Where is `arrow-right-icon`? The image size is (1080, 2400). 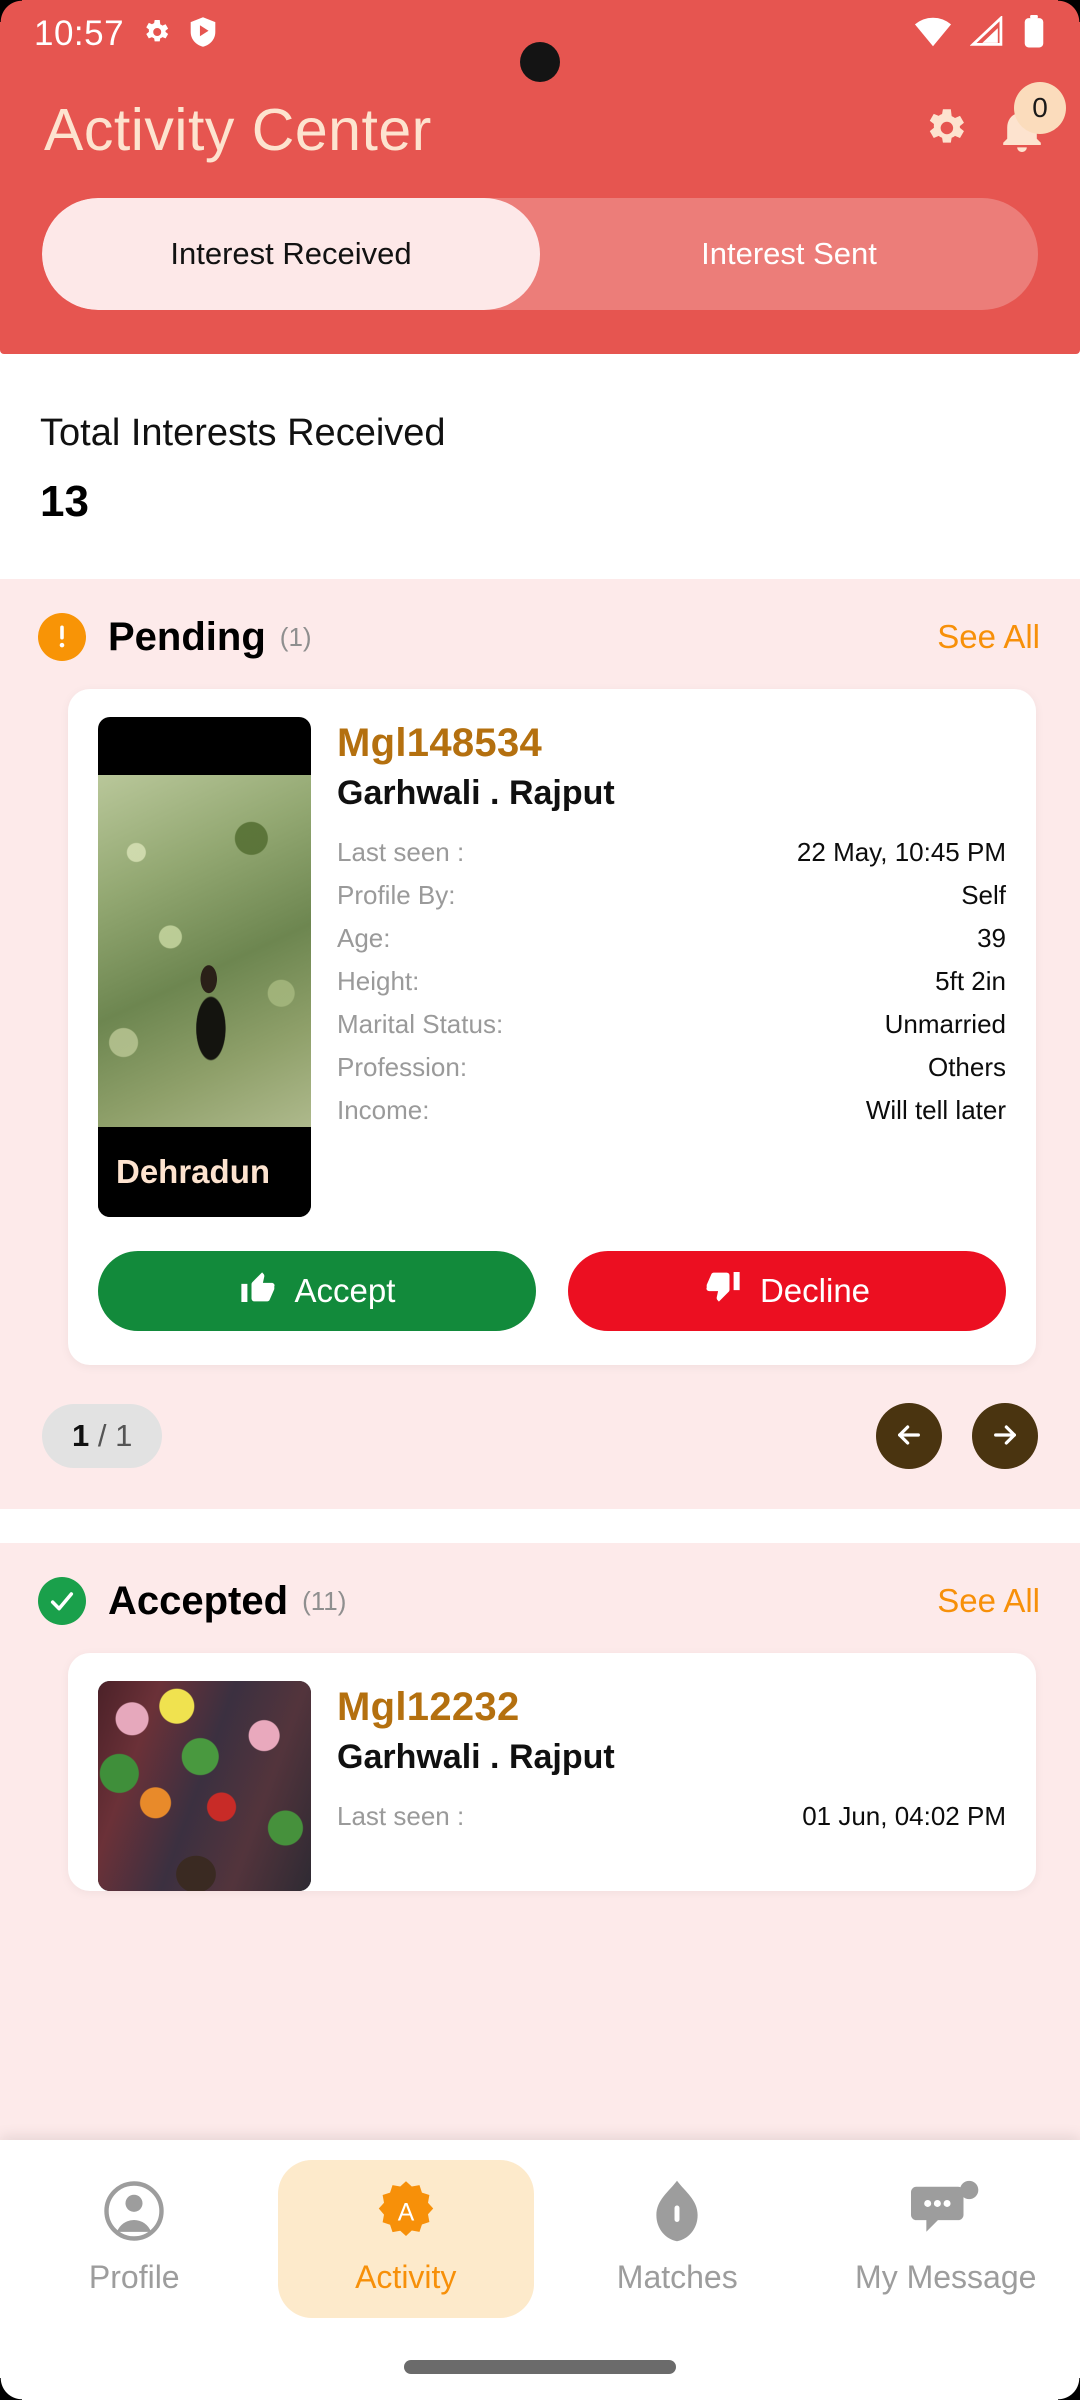 arrow-right-icon is located at coordinates (1005, 1436).